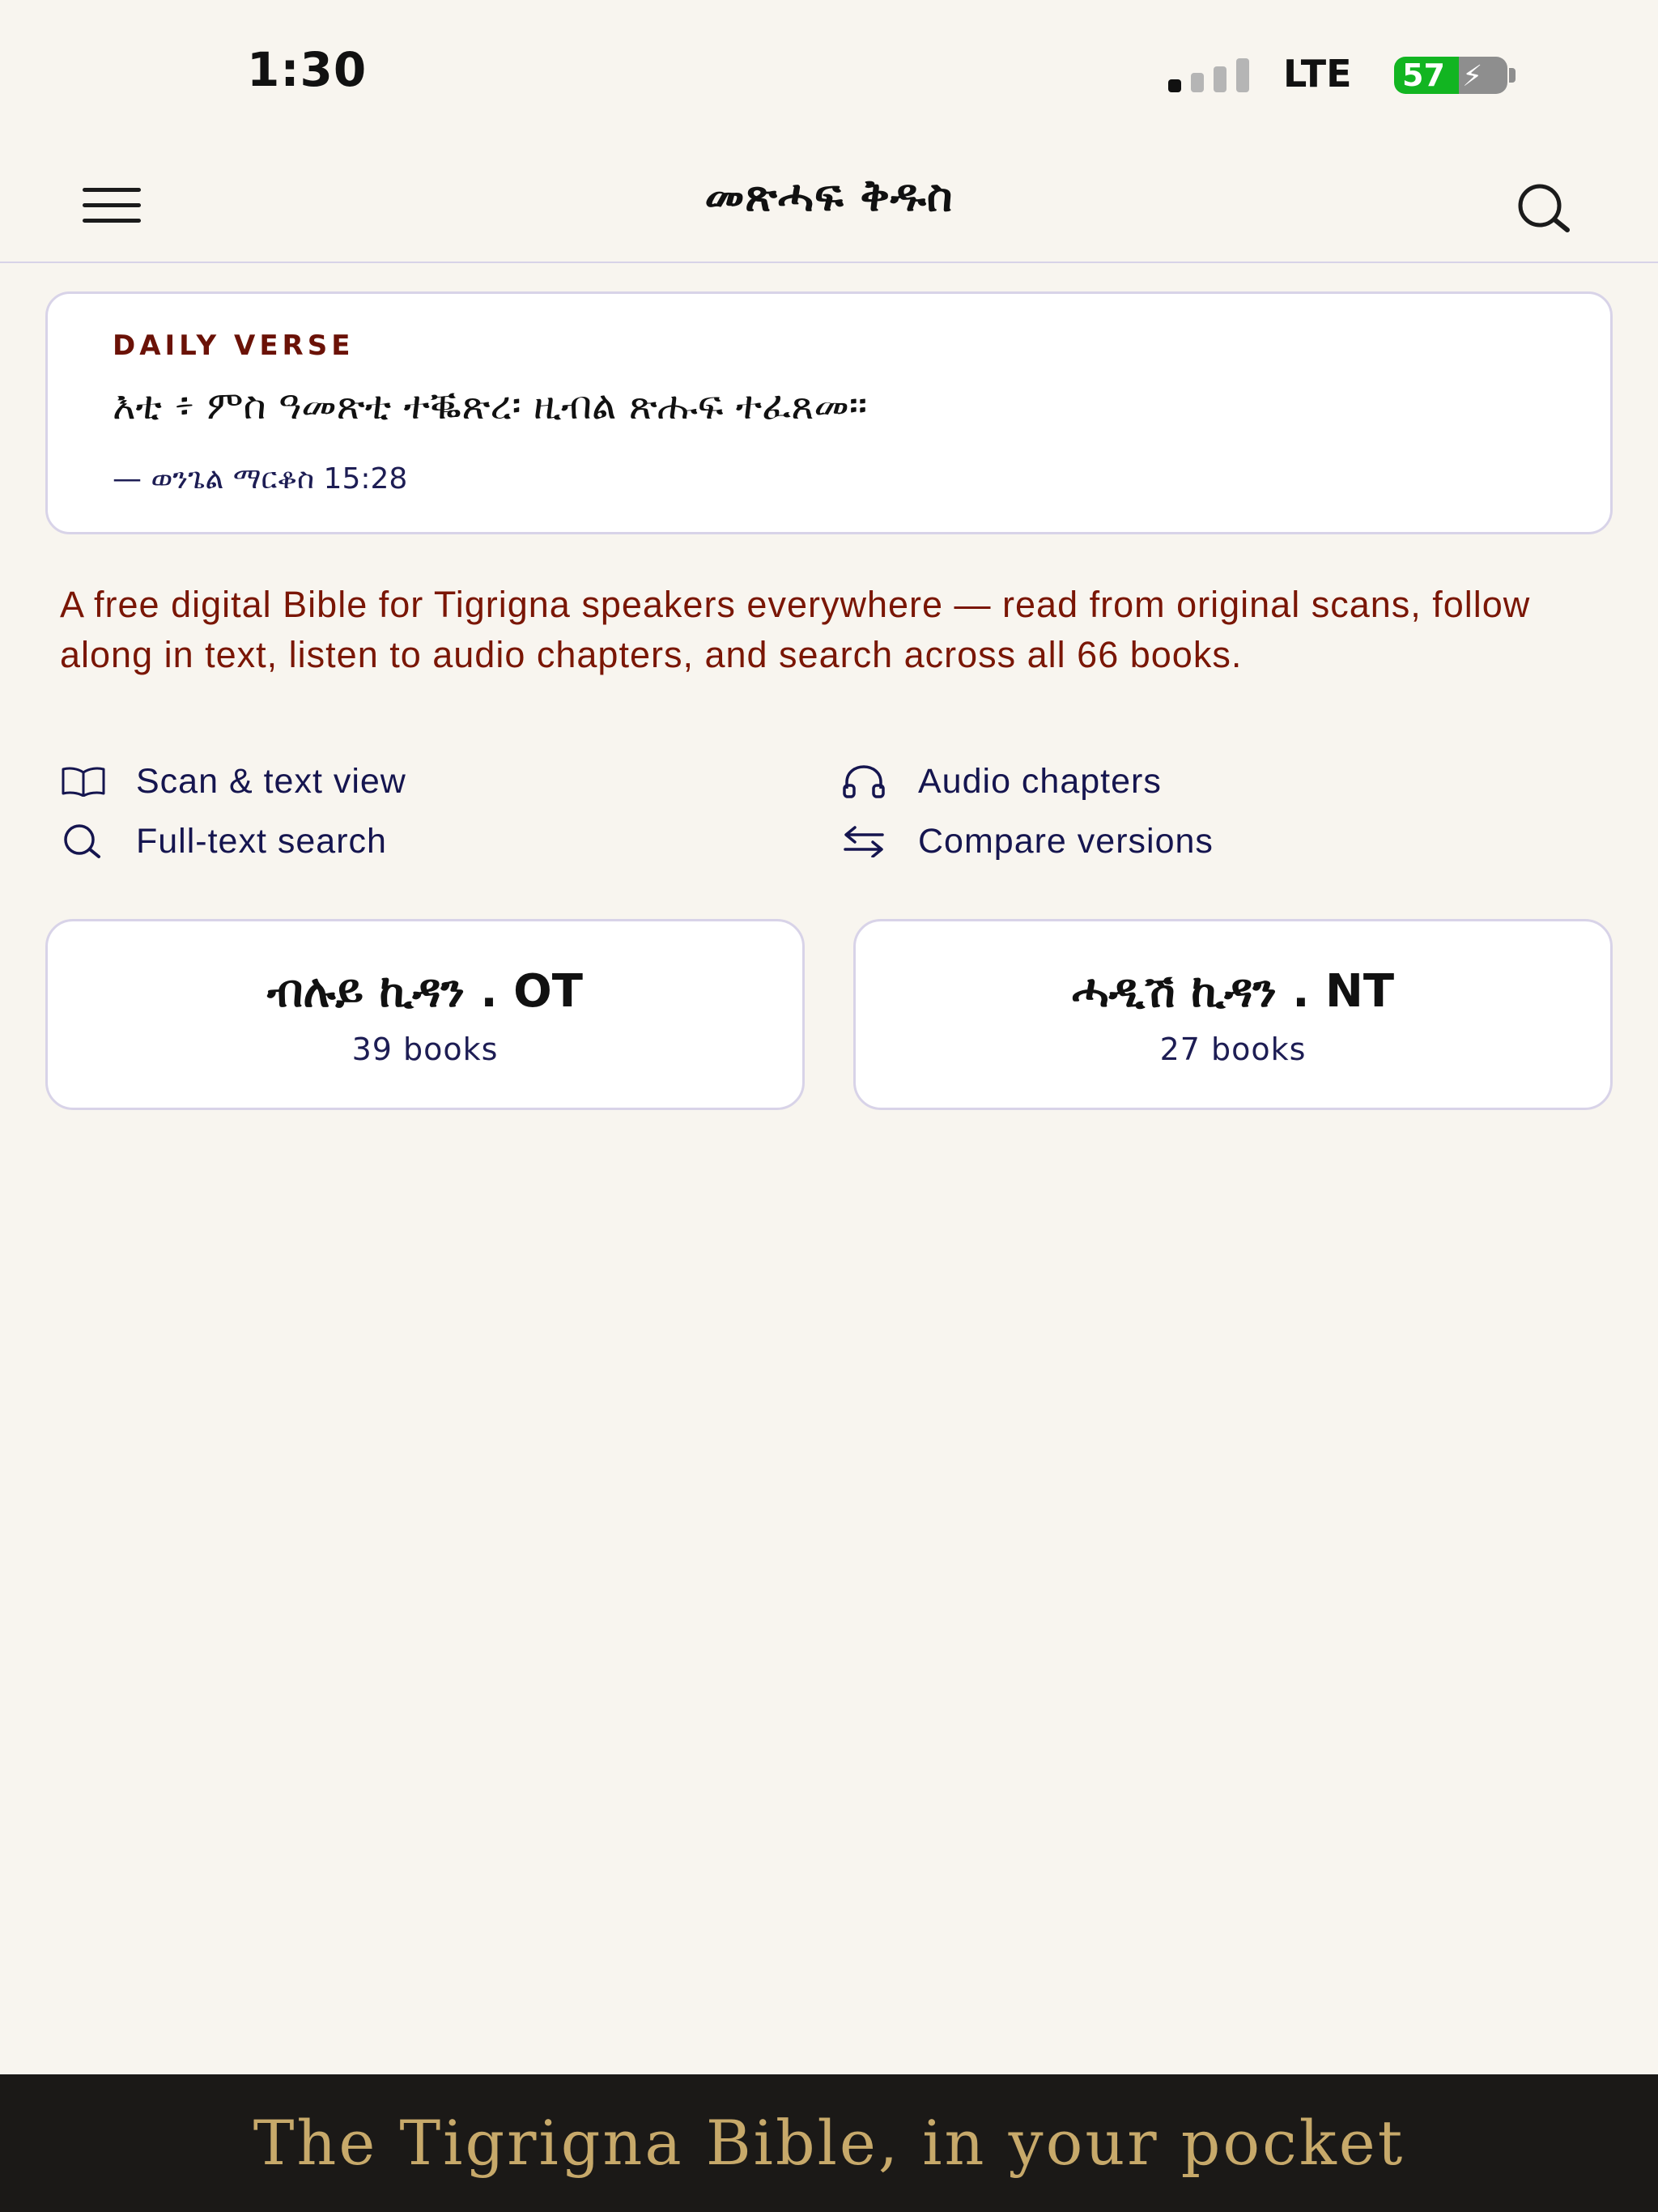 This screenshot has width=1658, height=2212. I want to click on charging-icon: ⚡, so click(1472, 76).